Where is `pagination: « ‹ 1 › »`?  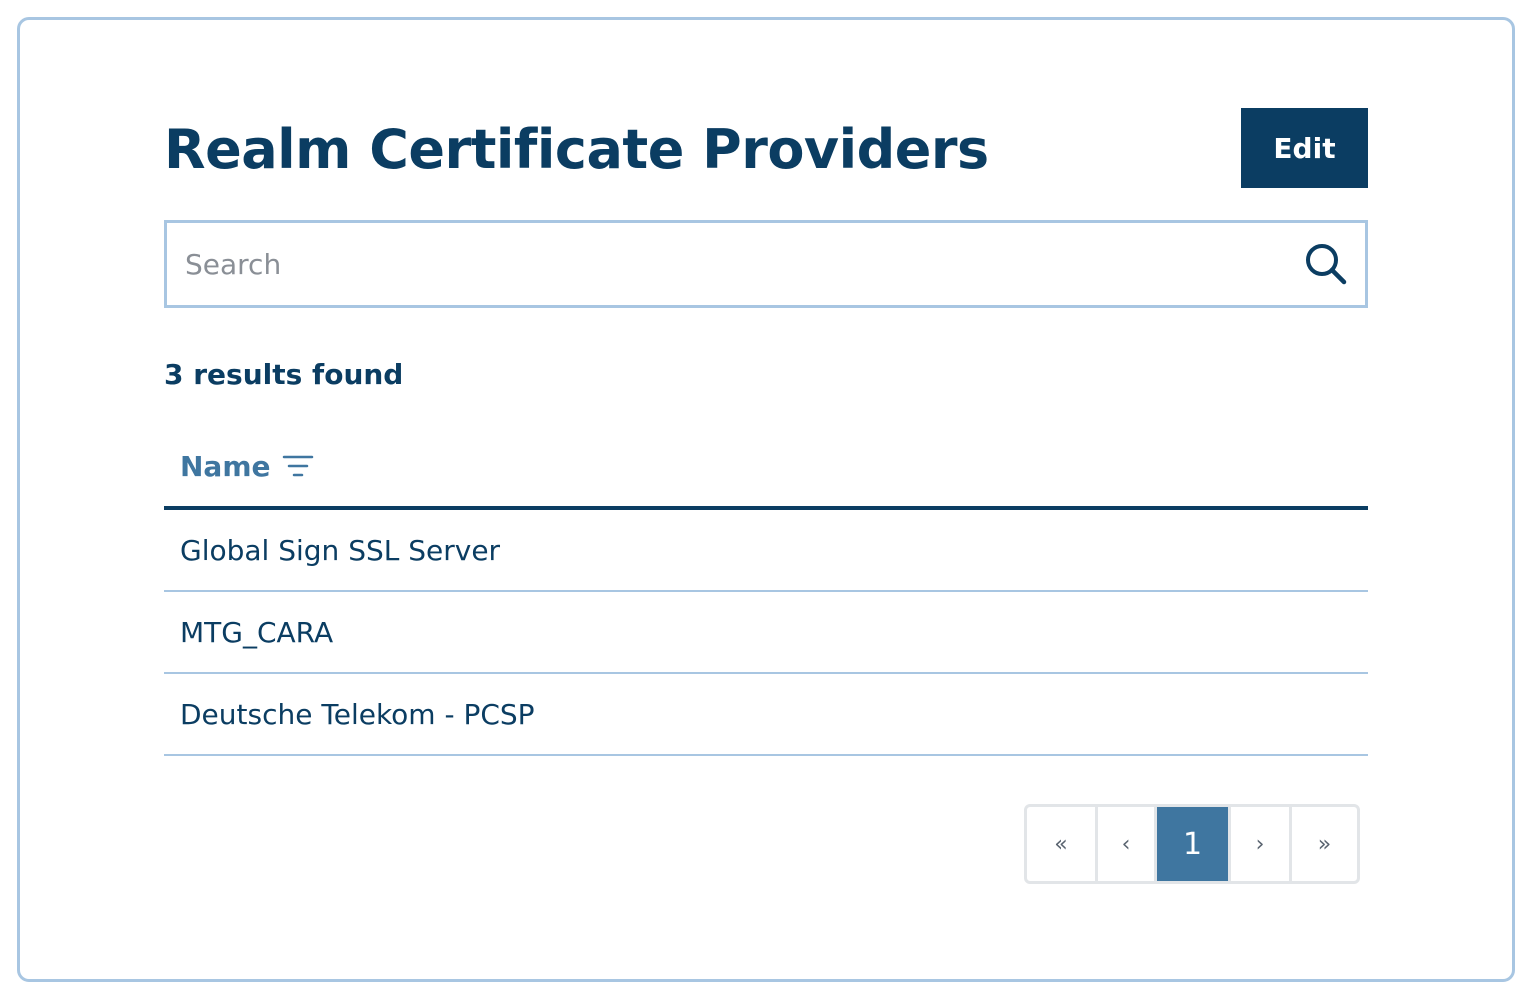
pagination: « ‹ 1 › » is located at coordinates (1192, 844).